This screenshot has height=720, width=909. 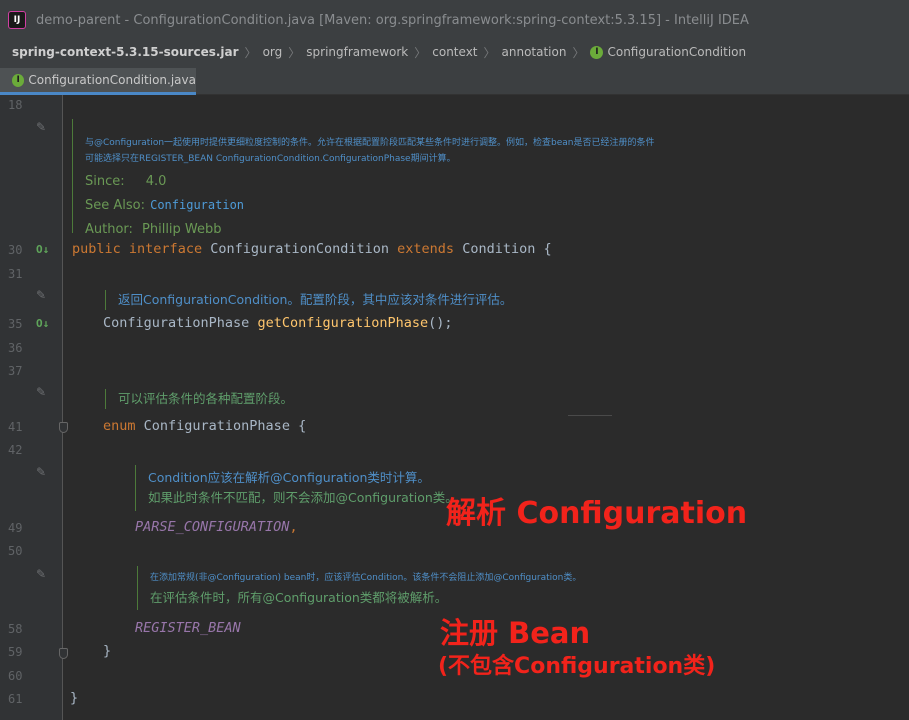 What do you see at coordinates (15, 652) in the screenshot?
I see `line-number: 59` at bounding box center [15, 652].